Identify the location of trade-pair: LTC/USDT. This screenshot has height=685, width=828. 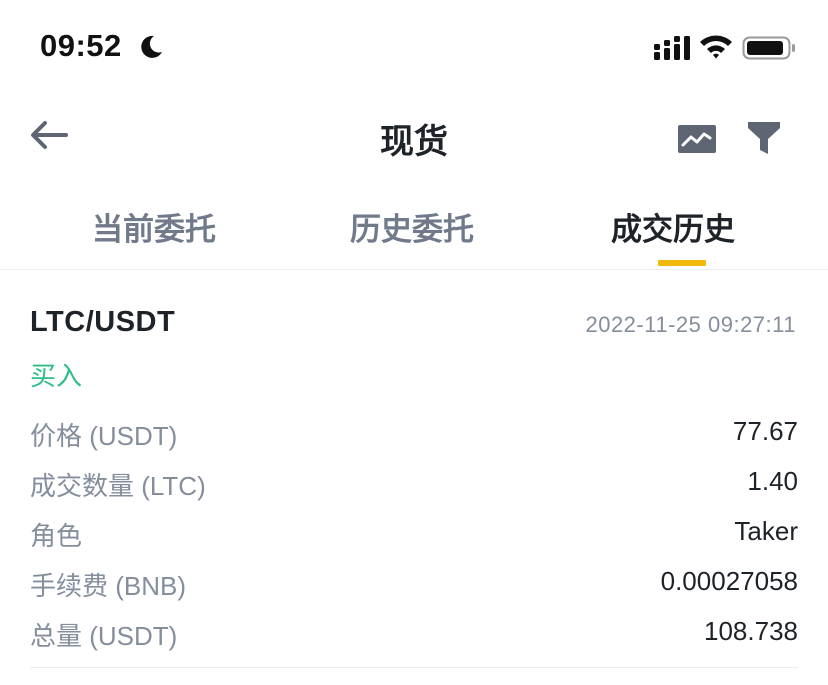
(103, 322).